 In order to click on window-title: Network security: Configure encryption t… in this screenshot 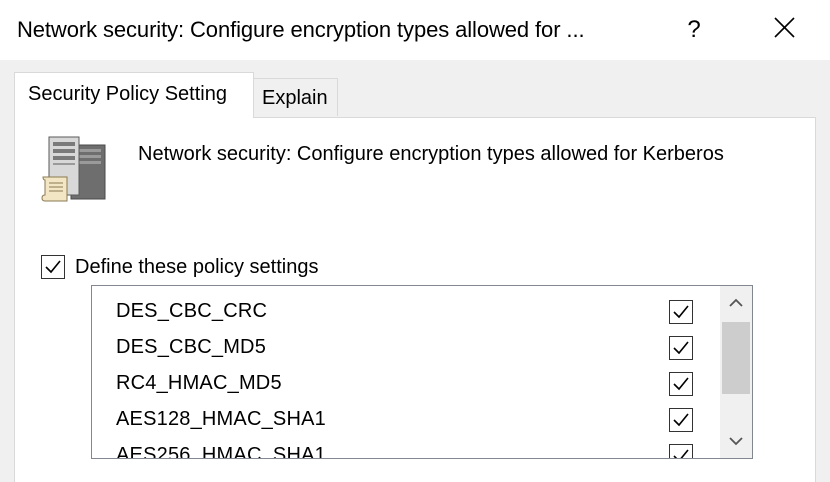, I will do `click(301, 29)`.